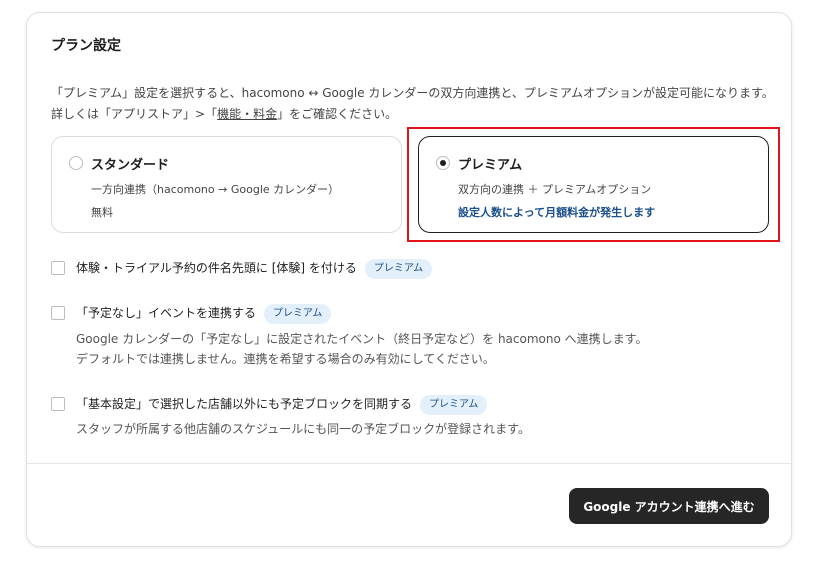  I want to click on plan-option-standard: スタンダード 一方向連携（hacomono → Google カレンダー） 無料, so click(226, 184).